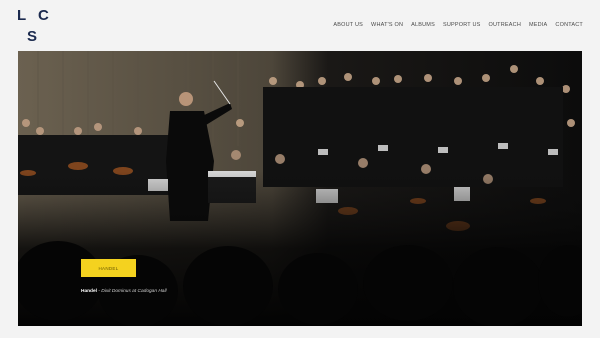 Image resolution: width=600 pixels, height=338 pixels. I want to click on nav-outreach: OUTREACH, so click(505, 25).